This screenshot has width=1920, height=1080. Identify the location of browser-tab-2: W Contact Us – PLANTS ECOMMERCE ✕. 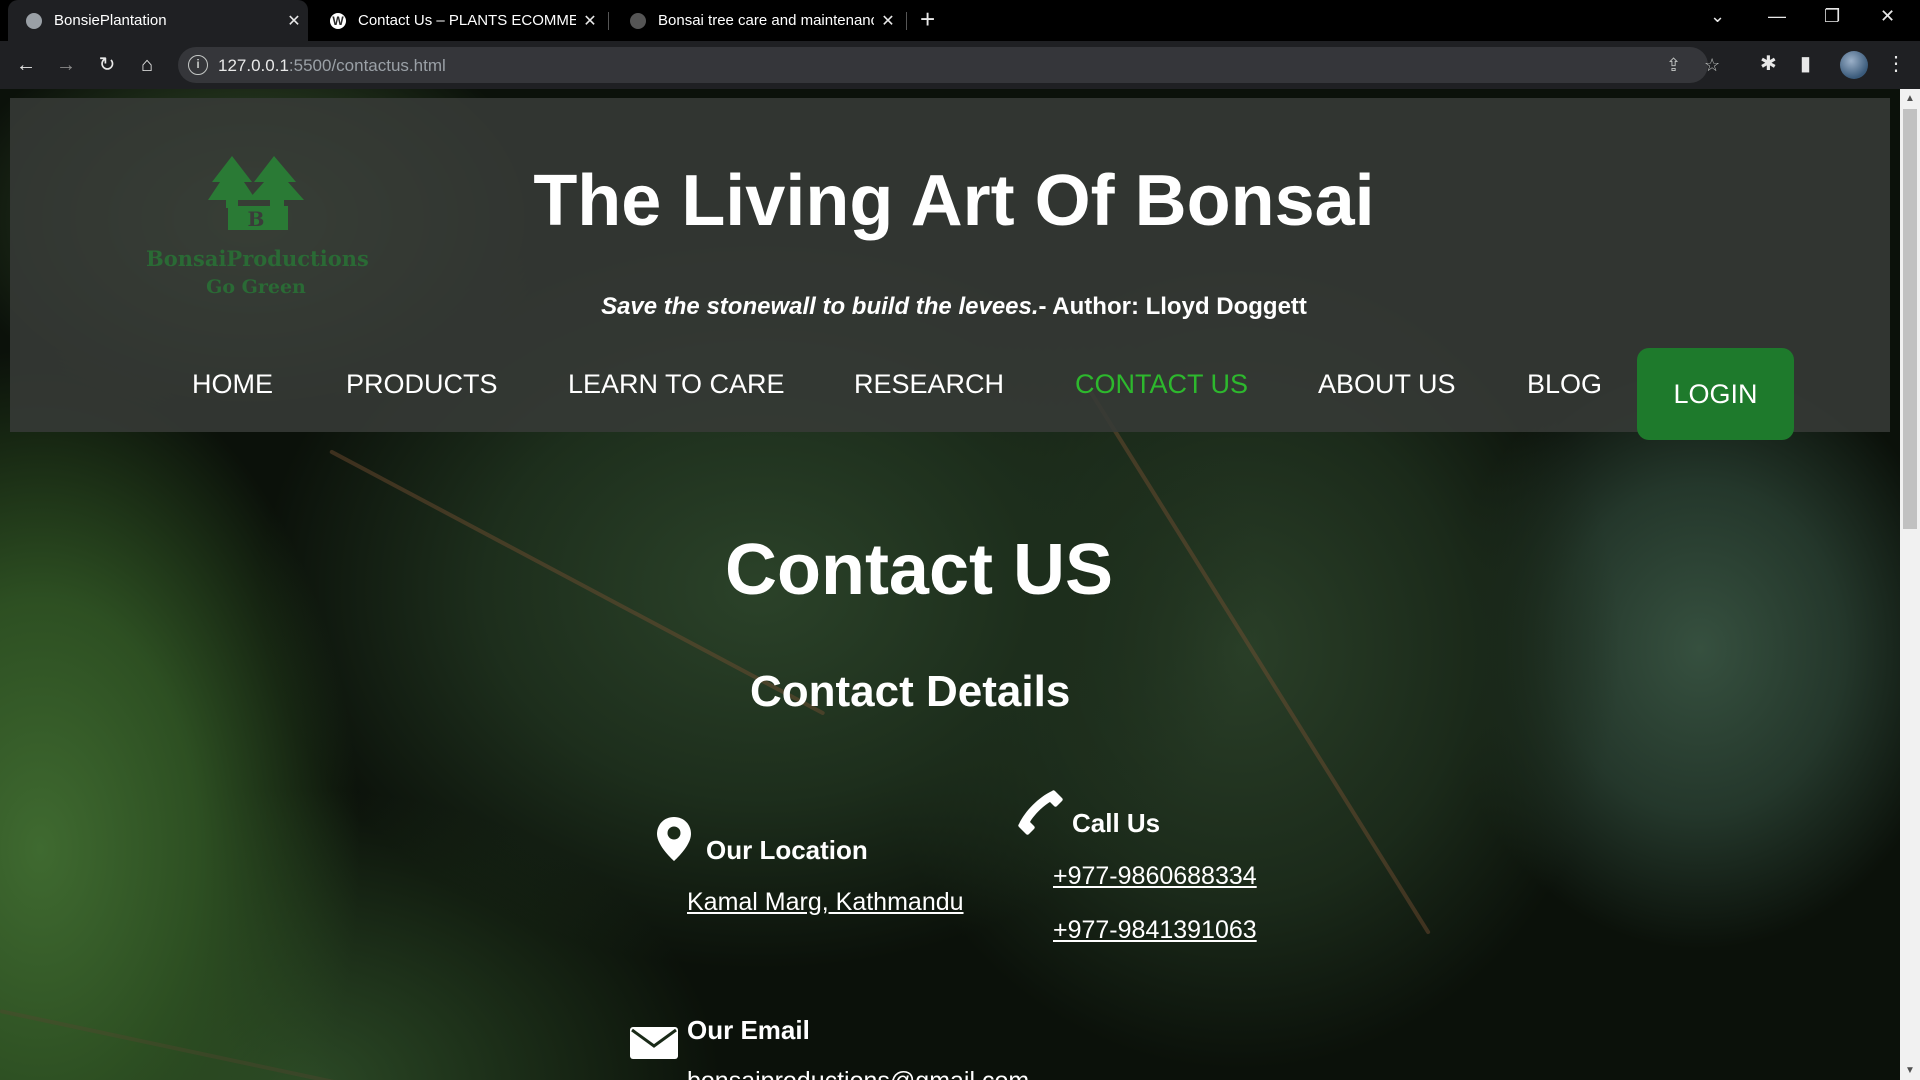
(458, 20).